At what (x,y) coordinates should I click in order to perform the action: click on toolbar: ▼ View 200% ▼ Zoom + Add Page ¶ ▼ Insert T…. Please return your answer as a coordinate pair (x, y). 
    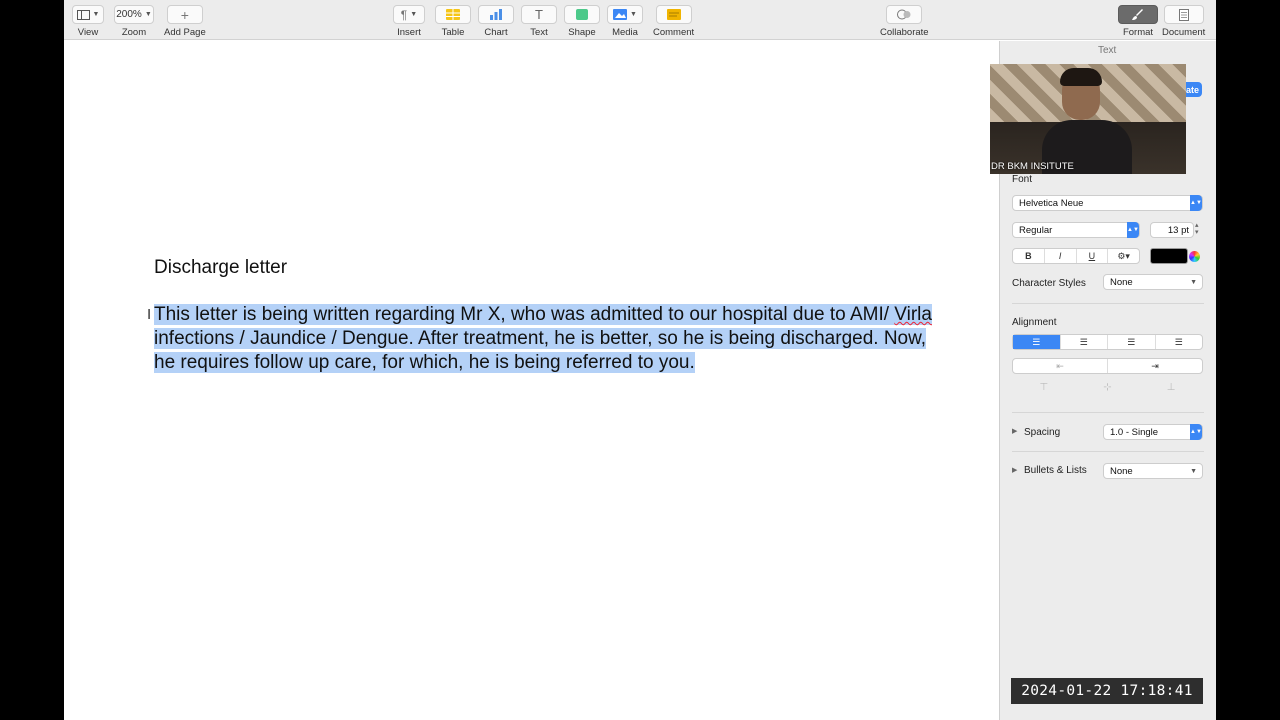
    Looking at the image, I should click on (640, 20).